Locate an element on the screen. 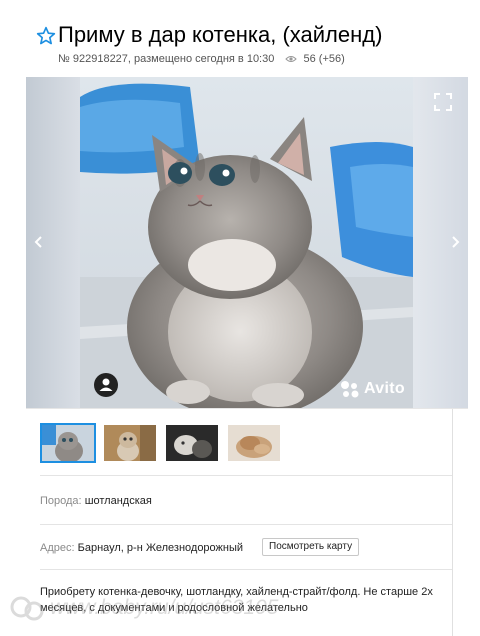 This screenshot has height=636, width=480. listing-number: № 922918227, размещено сегодня в 10:30 is located at coordinates (166, 59).